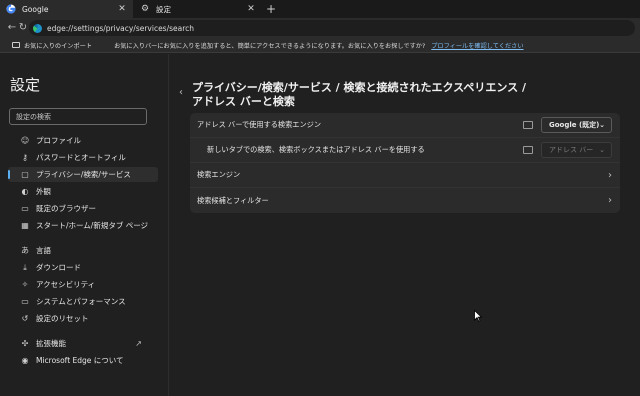 Image resolution: width=640 pixels, height=396 pixels. I want to click on dropdown-value: Google (既定), so click(574, 125).